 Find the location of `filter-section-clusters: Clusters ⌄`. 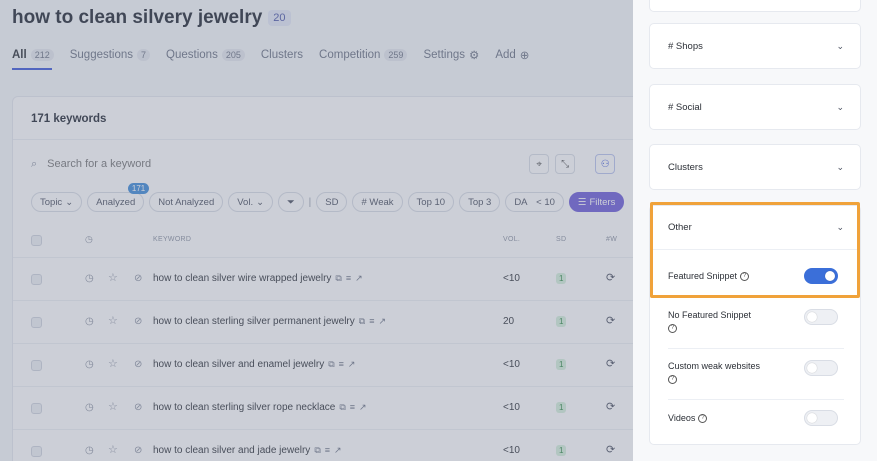

filter-section-clusters: Clusters ⌄ is located at coordinates (755, 167).